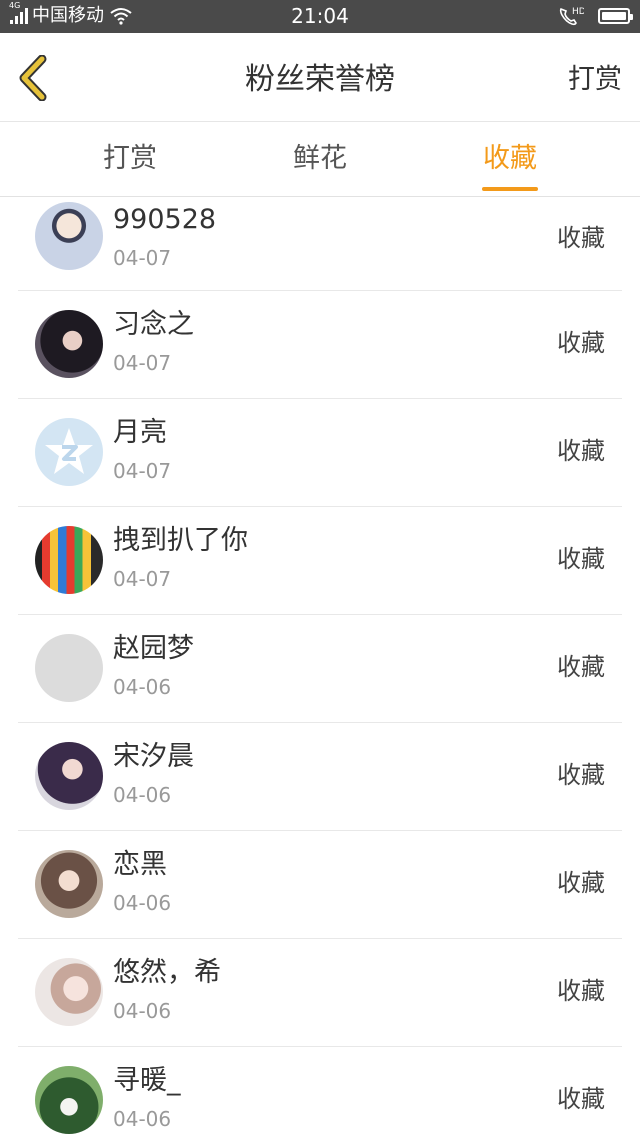  I want to click on list-item: 拽到扒了你 04-07 收藏, so click(320, 561).